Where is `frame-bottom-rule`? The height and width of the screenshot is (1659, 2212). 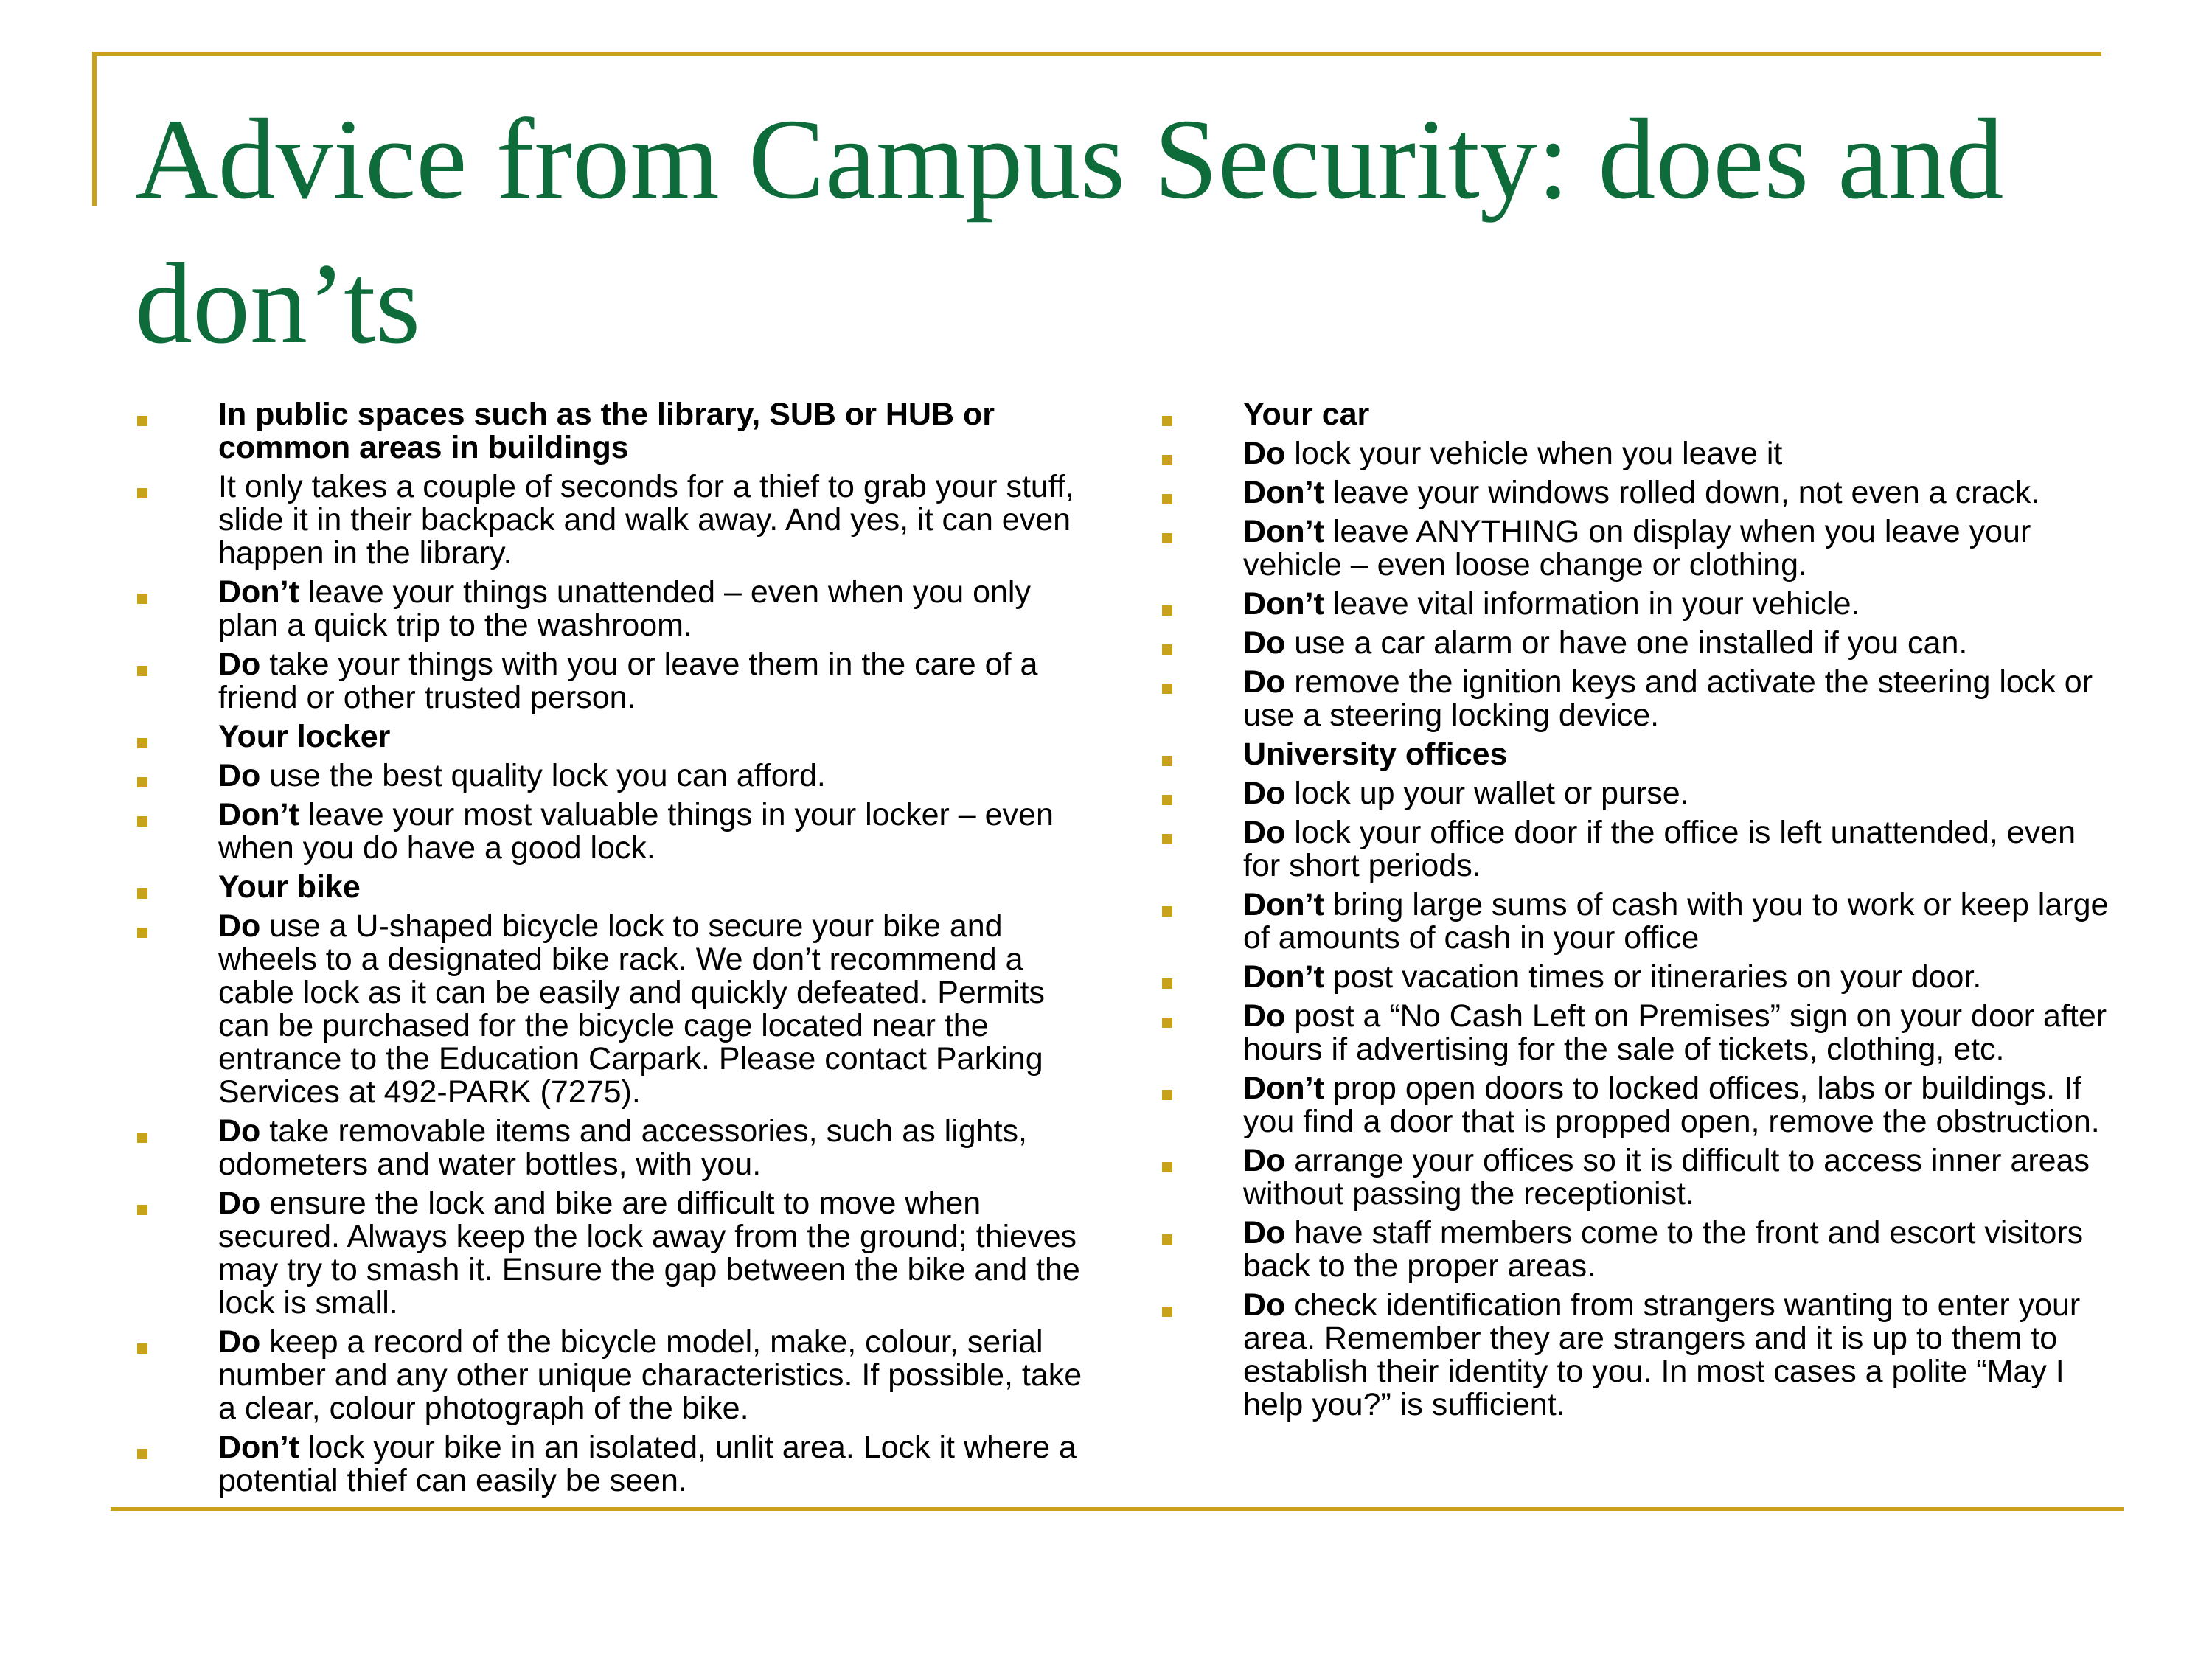 frame-bottom-rule is located at coordinates (1117, 1509).